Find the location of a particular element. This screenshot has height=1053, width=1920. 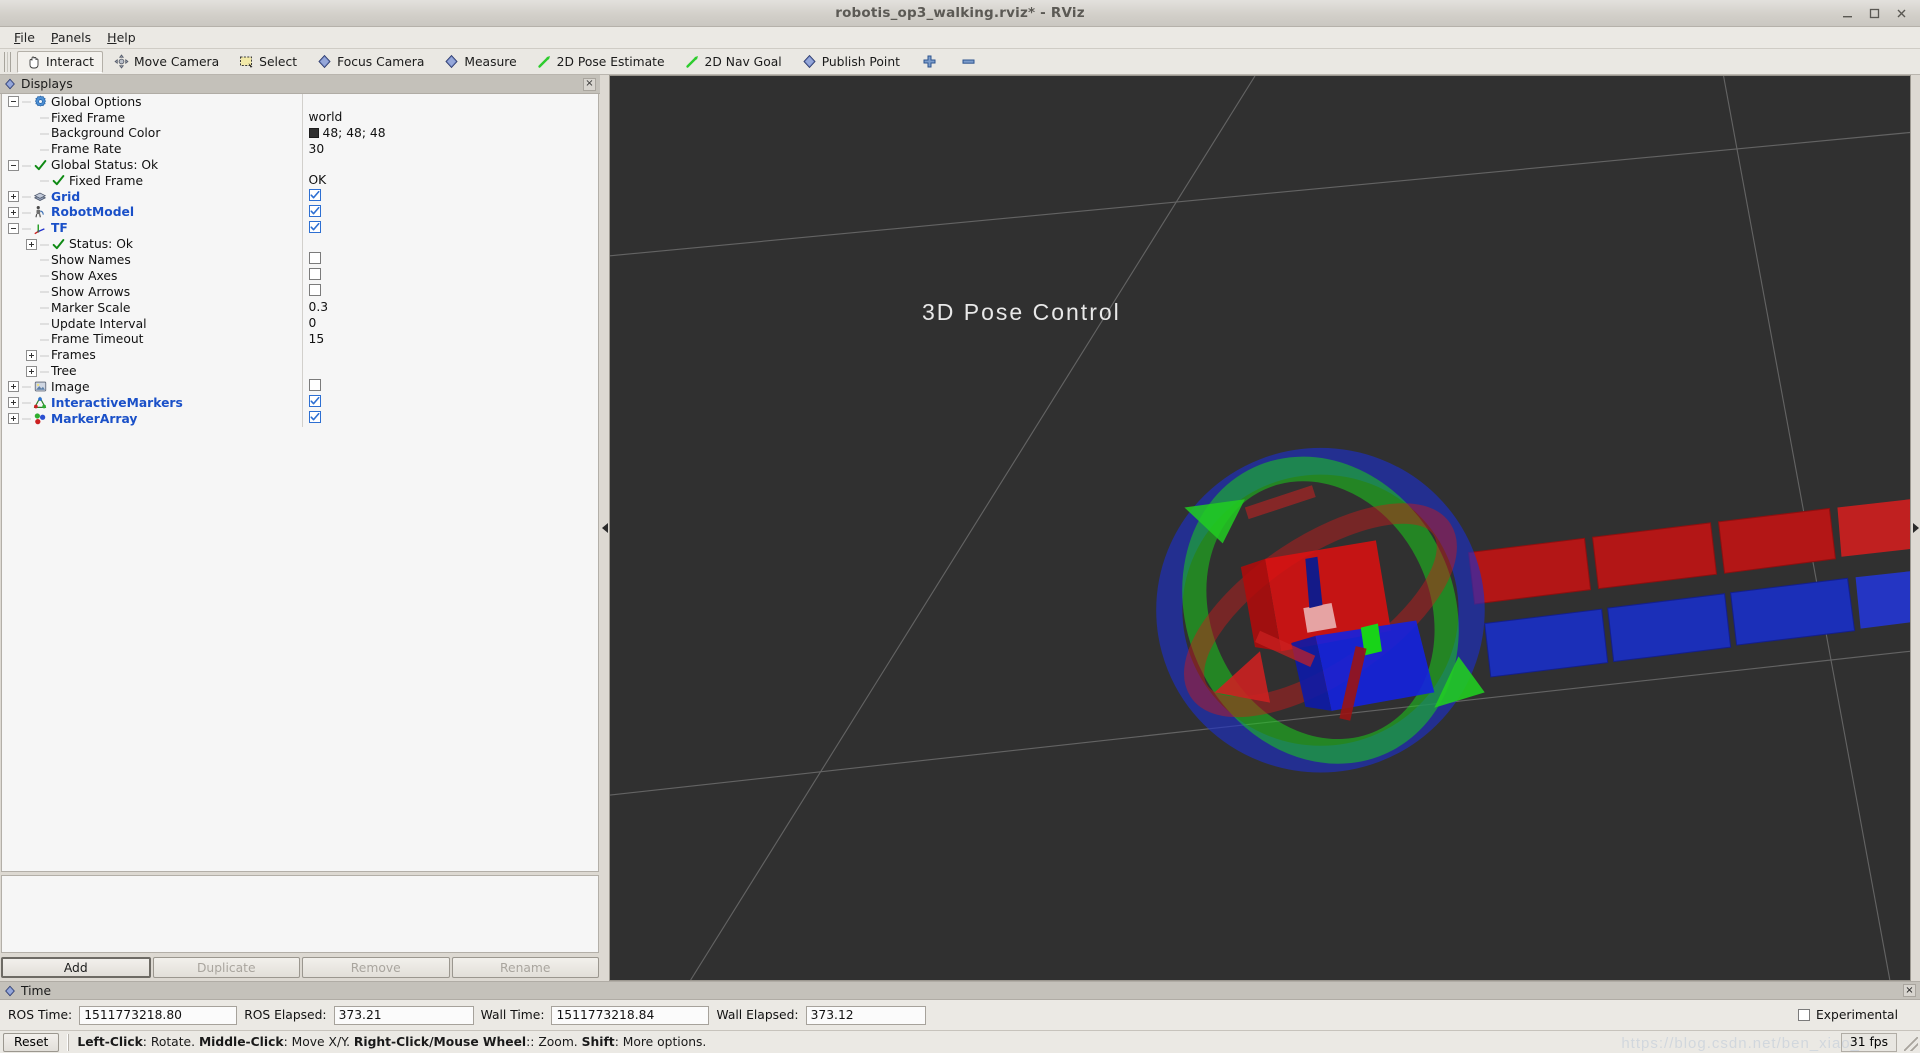

color-swatch is located at coordinates (313, 132).